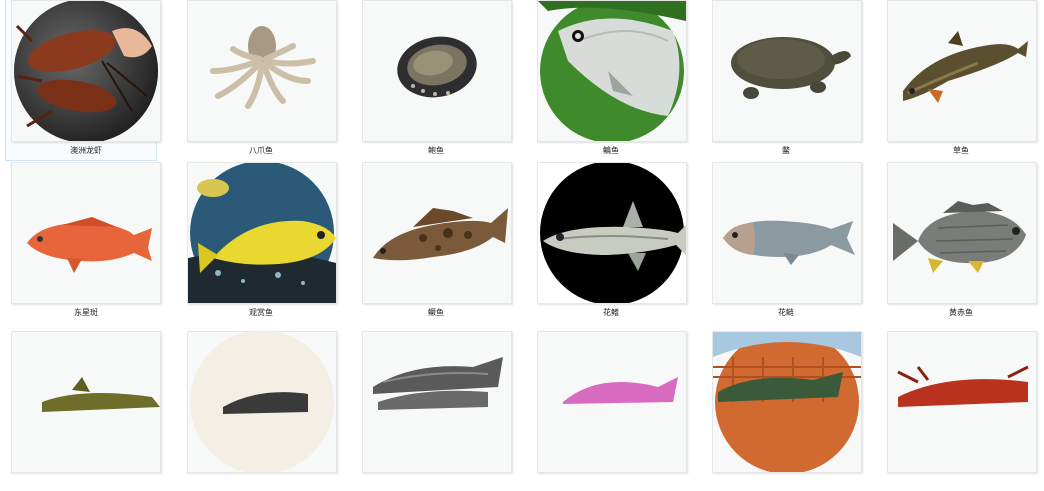  What do you see at coordinates (962, 233) in the screenshot?
I see `yellowfin-bream-thumbnail` at bounding box center [962, 233].